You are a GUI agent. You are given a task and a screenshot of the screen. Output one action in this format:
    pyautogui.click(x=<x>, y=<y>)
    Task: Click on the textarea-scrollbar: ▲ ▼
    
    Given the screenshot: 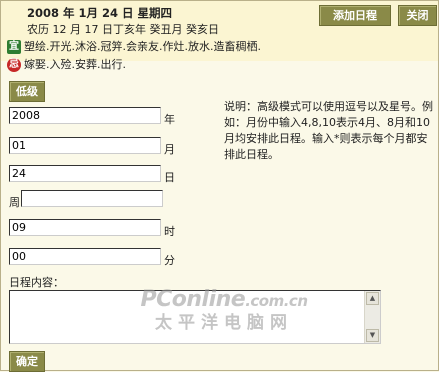 What is the action you would take?
    pyautogui.click(x=372, y=317)
    